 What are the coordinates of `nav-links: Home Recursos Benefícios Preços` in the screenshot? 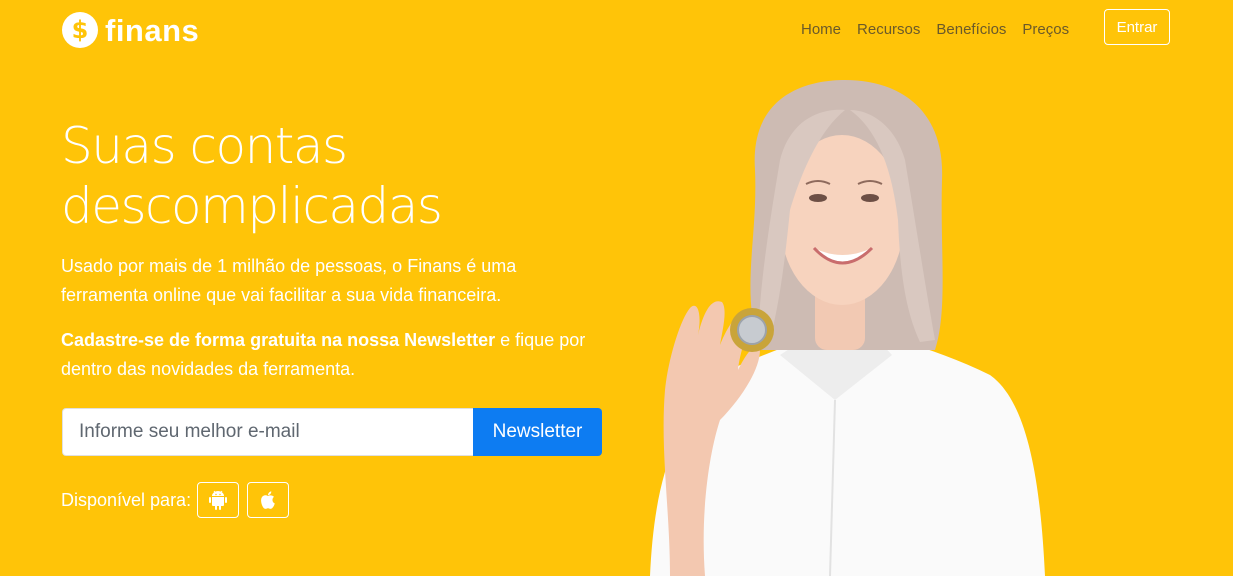 It's located at (943, 30).